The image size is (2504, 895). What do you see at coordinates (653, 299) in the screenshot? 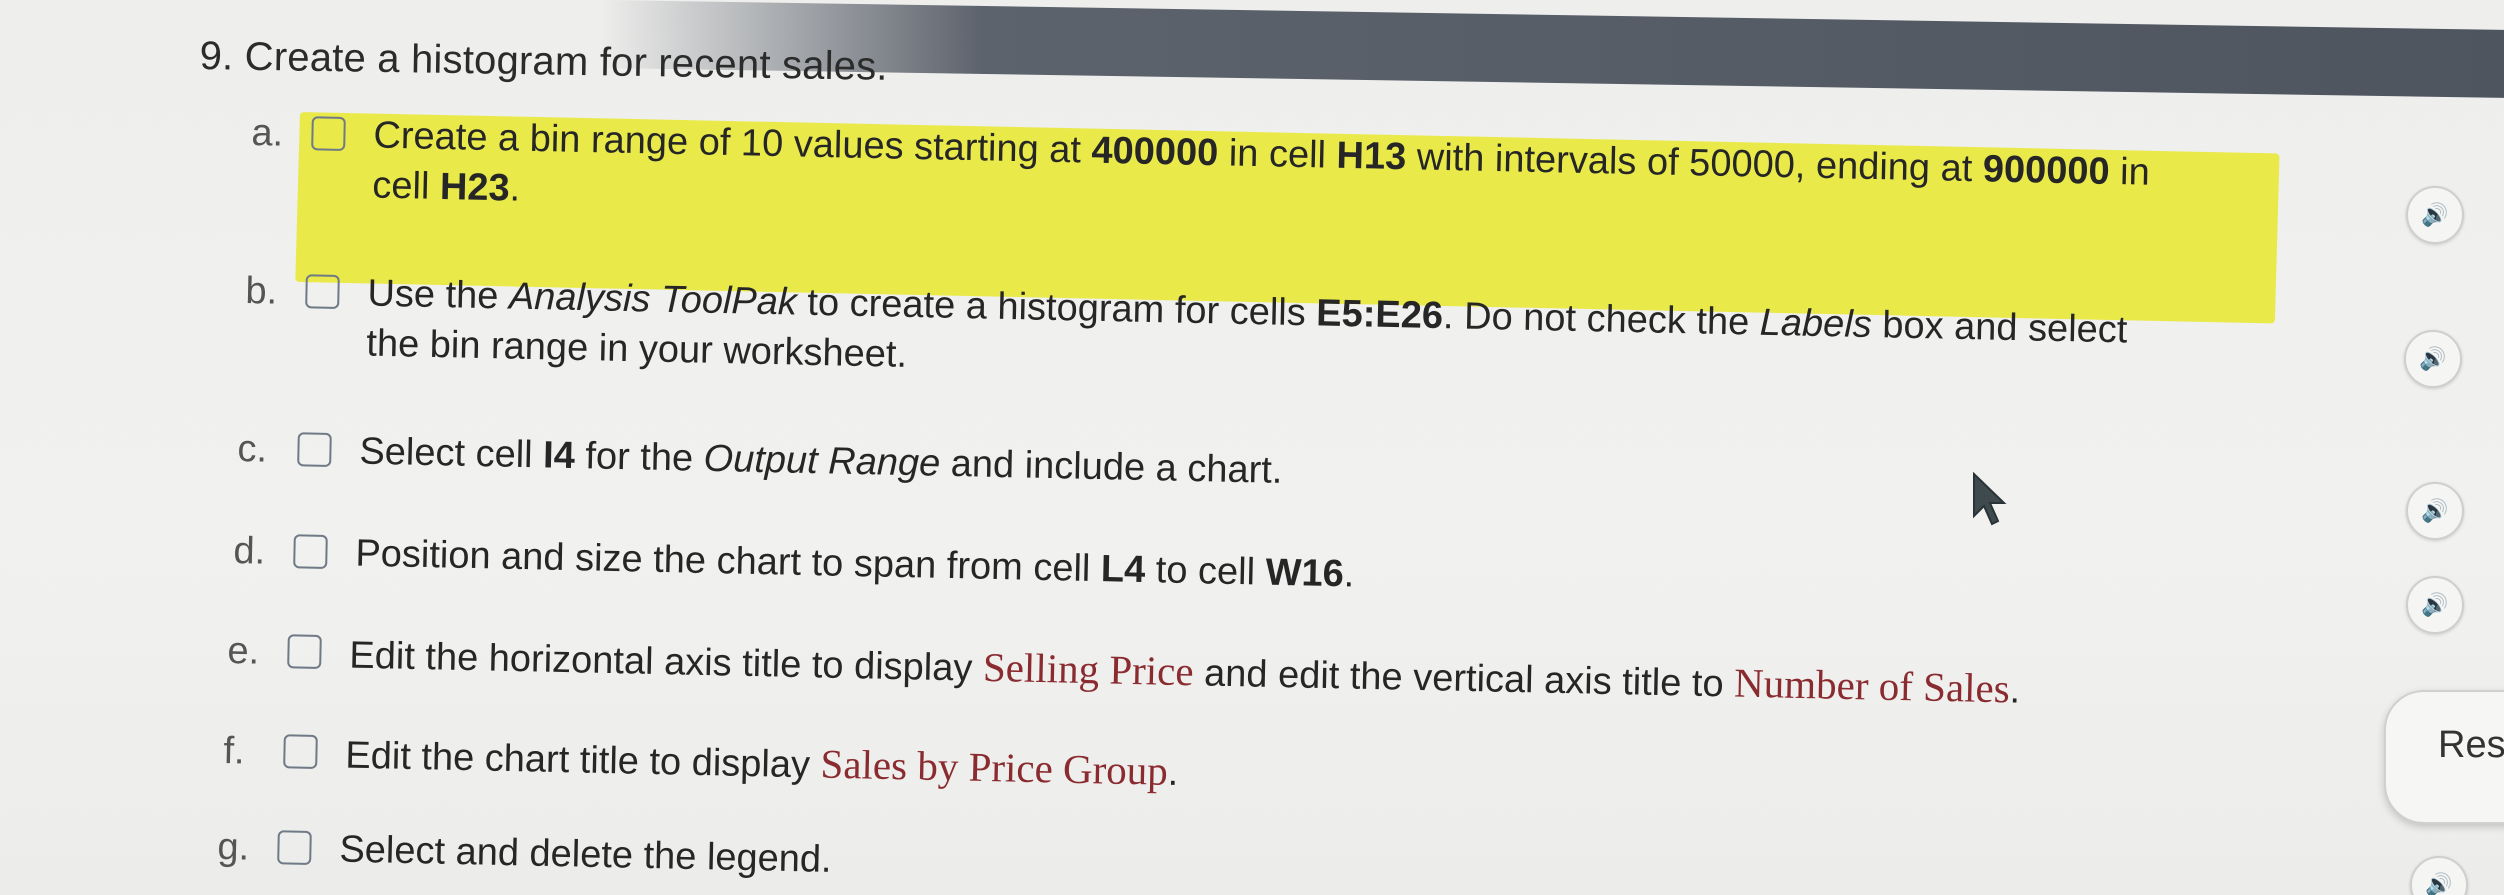
I see `italic-term: Analysis ToolPak` at bounding box center [653, 299].